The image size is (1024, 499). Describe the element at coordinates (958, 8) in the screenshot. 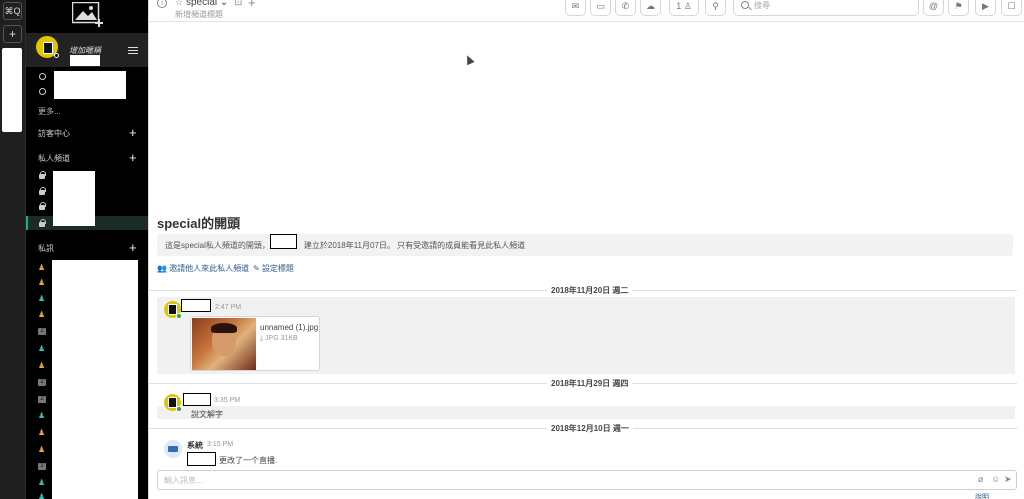

I see `flag-icon: ⚑` at that location.